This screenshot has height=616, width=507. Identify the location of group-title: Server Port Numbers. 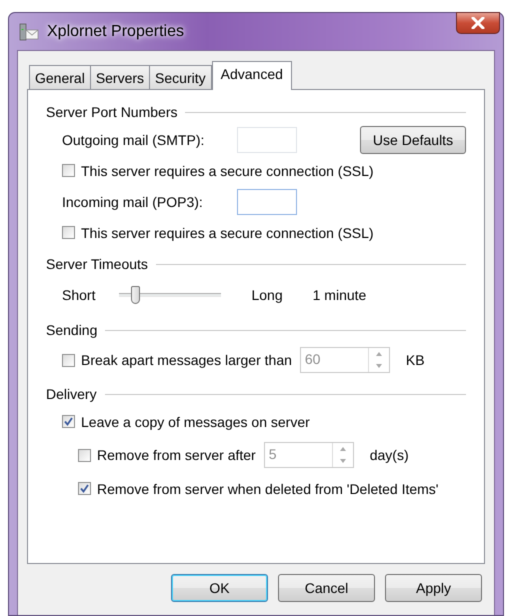
(112, 112).